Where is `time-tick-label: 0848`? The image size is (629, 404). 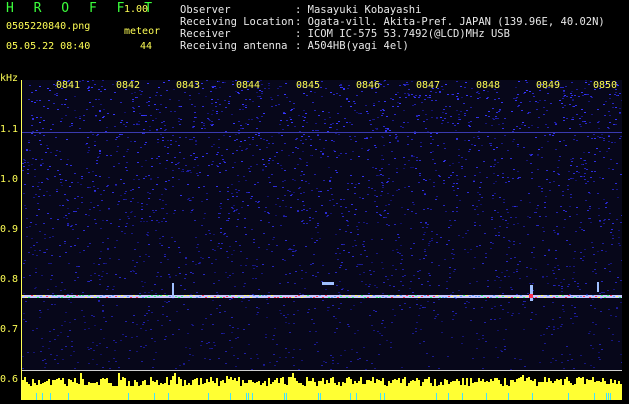 time-tick-label: 0848 is located at coordinates (488, 85).